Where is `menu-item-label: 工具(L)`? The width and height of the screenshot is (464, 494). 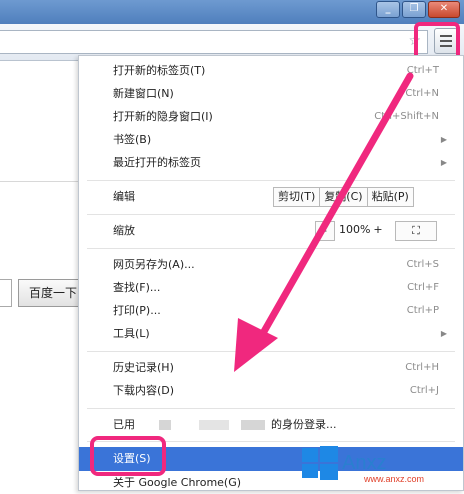
menu-item-label: 工具(L) is located at coordinates (131, 333).